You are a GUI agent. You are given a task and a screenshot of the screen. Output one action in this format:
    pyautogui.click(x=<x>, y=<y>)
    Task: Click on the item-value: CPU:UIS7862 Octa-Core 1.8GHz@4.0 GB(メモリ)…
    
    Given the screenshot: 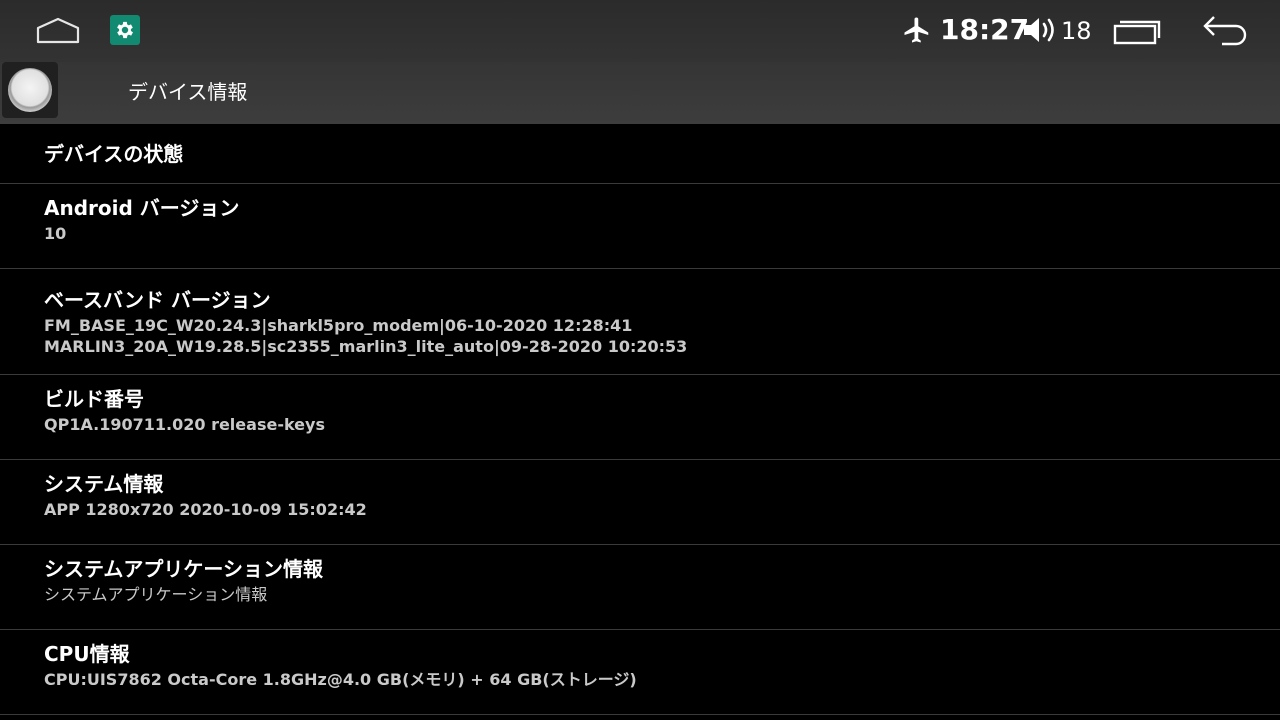 What is the action you would take?
    pyautogui.click(x=340, y=679)
    